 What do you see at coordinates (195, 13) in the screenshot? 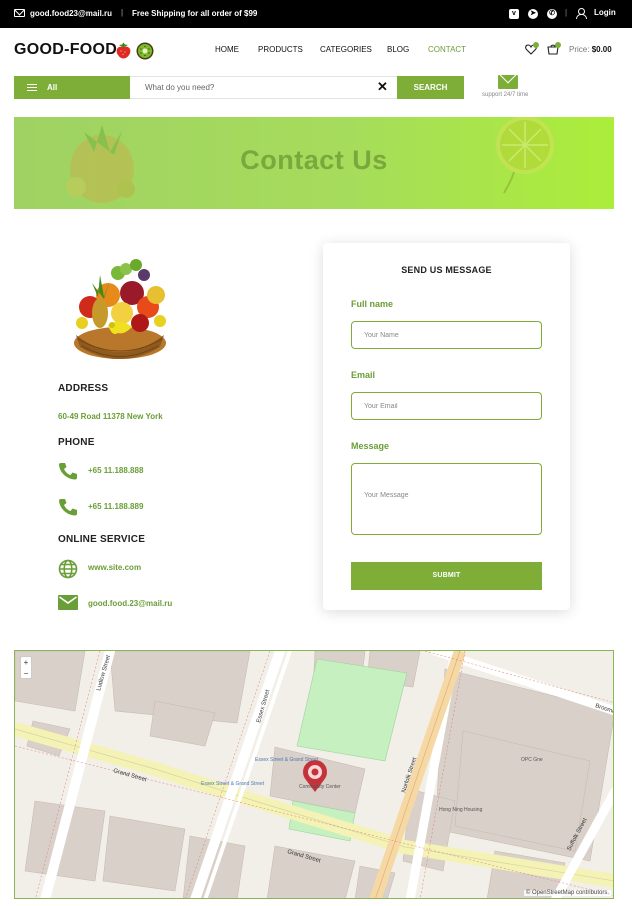
I see `shipping-notice: Free Shipping for all order of $99` at bounding box center [195, 13].